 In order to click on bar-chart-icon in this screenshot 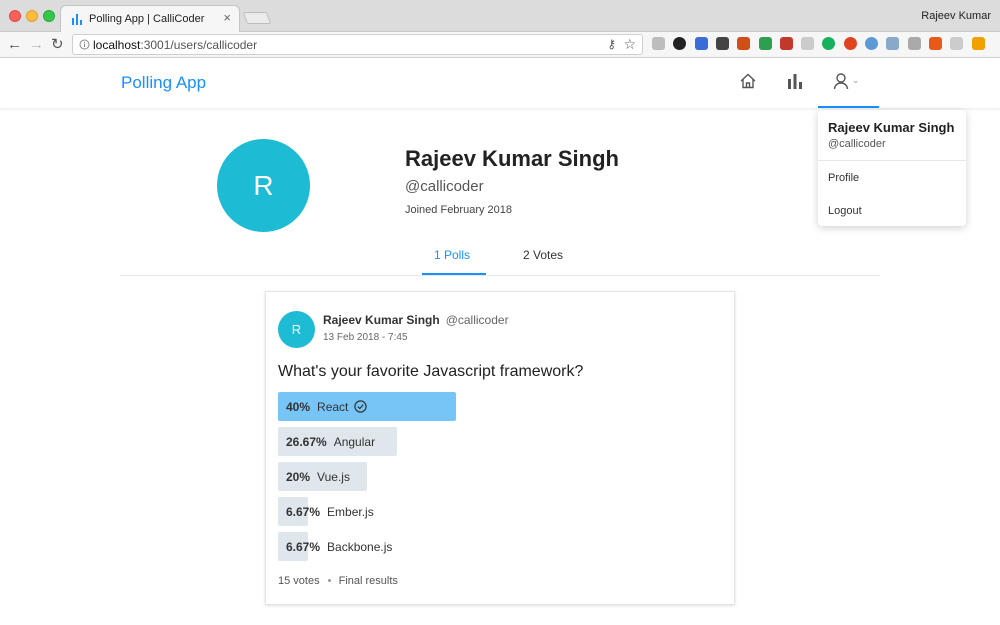, I will do `click(795, 81)`.